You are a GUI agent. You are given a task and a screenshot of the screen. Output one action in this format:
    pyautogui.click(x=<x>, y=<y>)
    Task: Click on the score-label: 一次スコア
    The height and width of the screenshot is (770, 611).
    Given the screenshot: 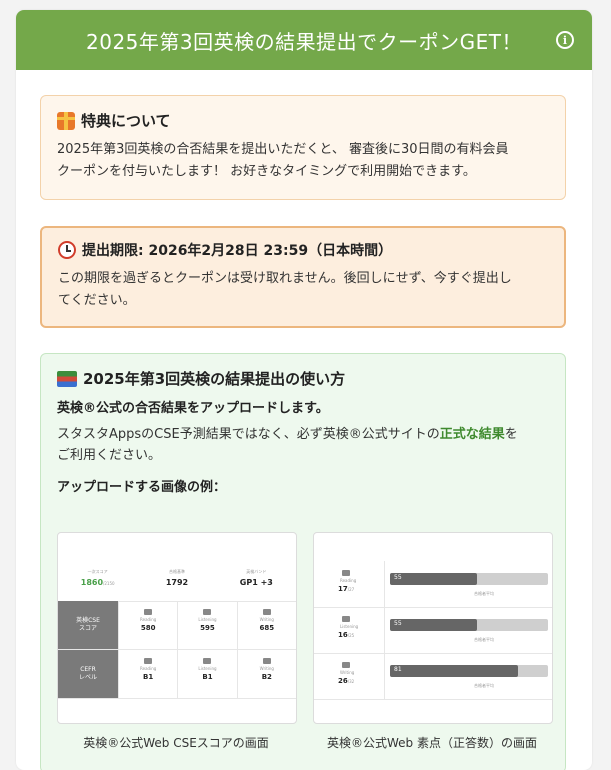 What is the action you would take?
    pyautogui.click(x=97, y=571)
    